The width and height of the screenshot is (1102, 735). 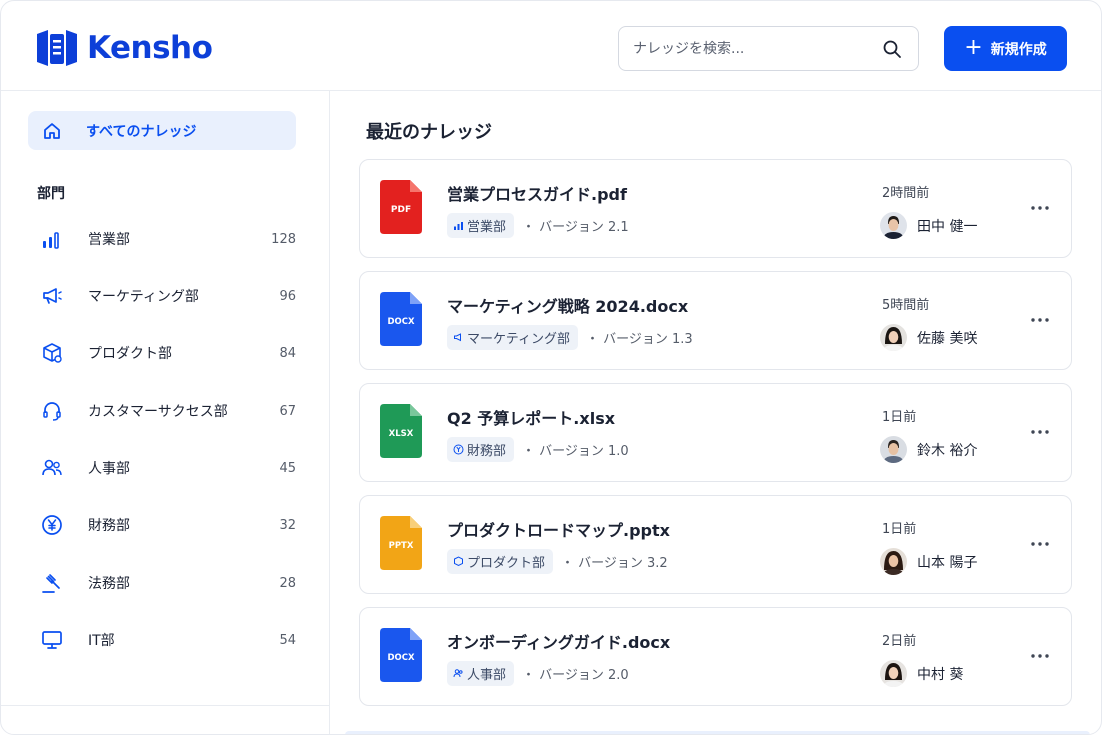 What do you see at coordinates (753, 49) in the screenshot?
I see `search-input` at bounding box center [753, 49].